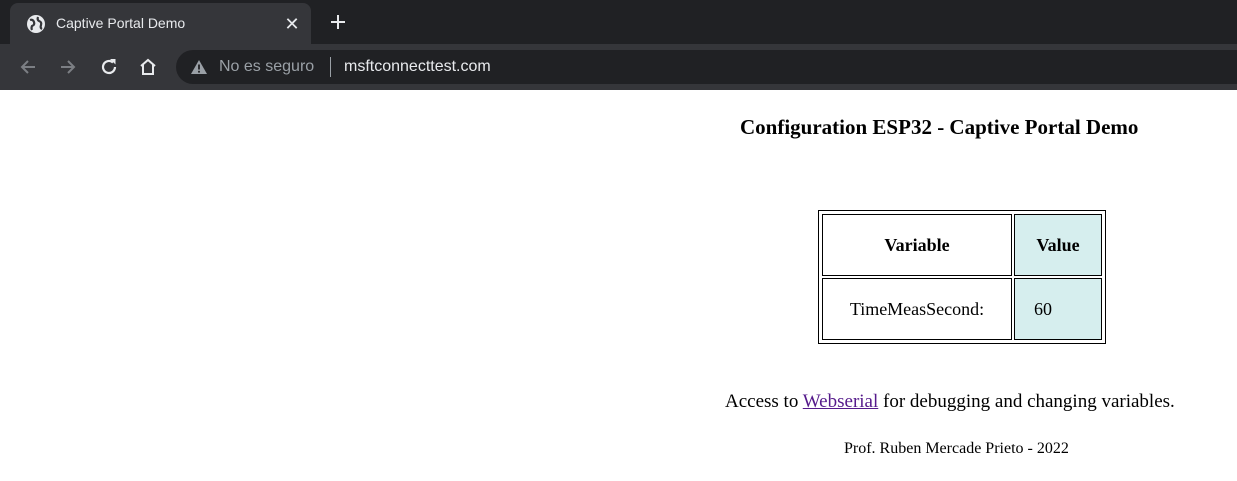 The width and height of the screenshot is (1237, 481). I want to click on warning-icon, so click(199, 67).